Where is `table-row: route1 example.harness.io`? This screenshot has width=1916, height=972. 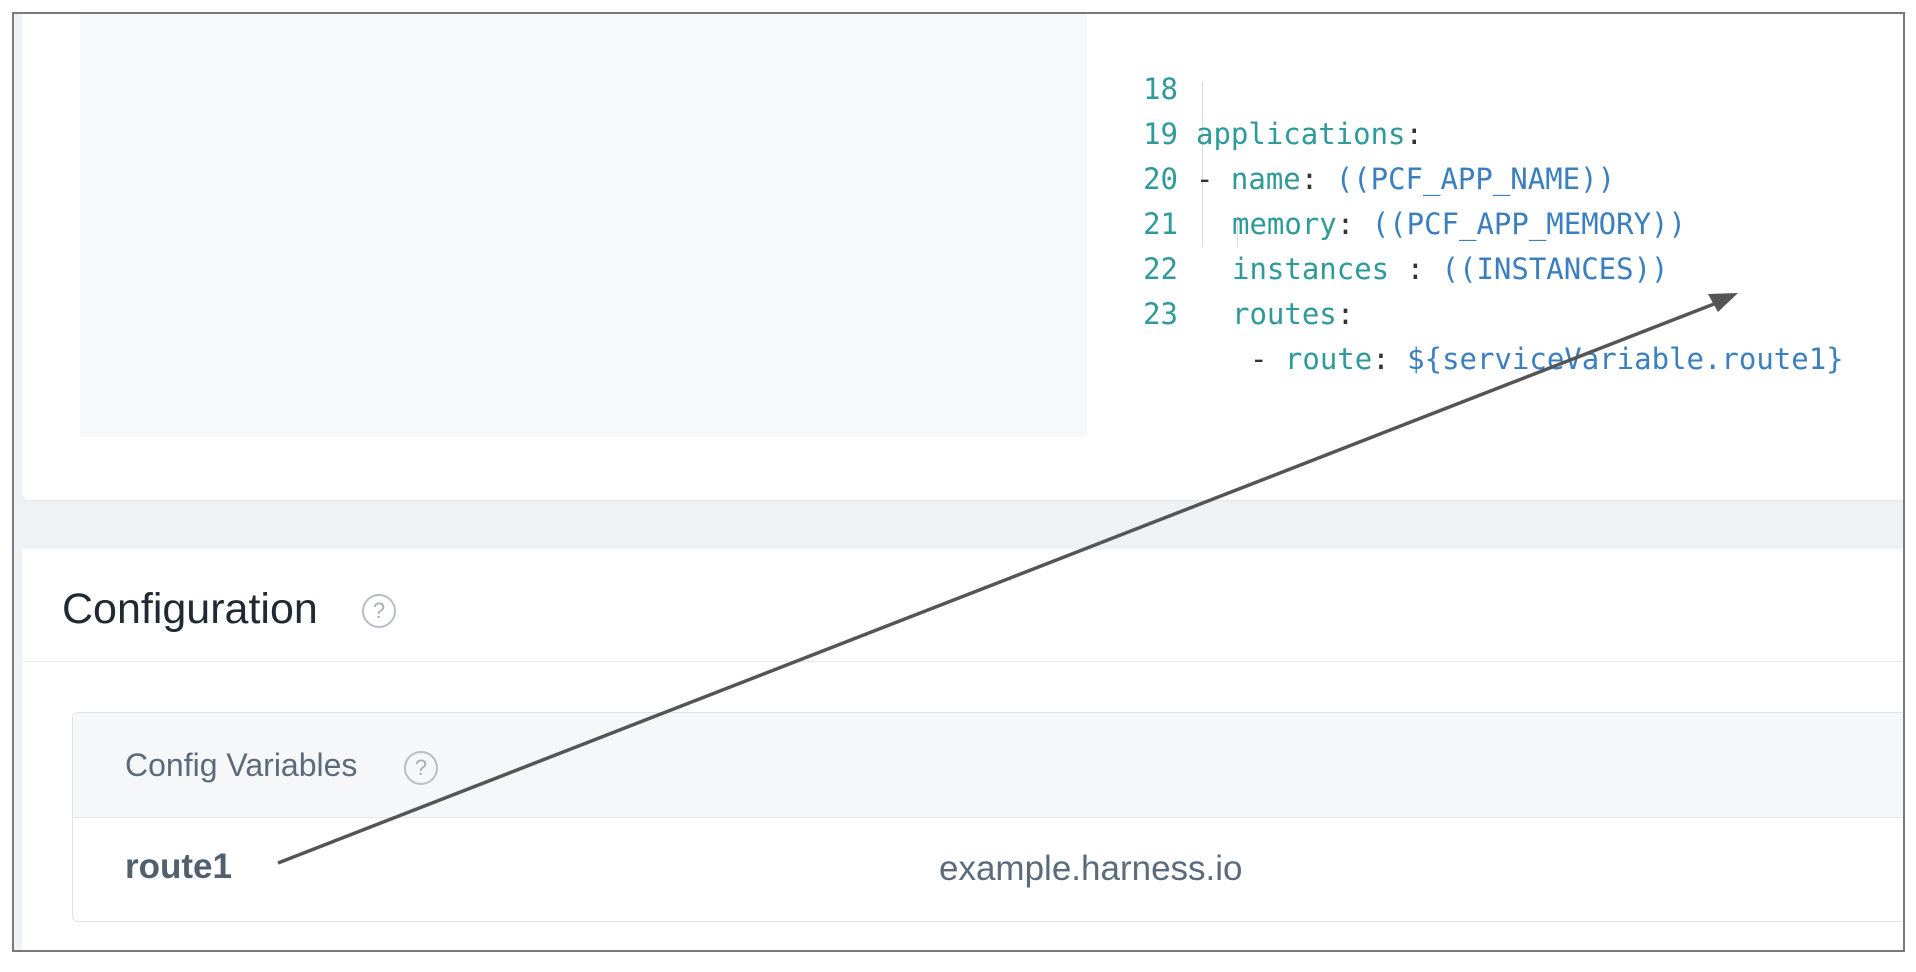
table-row: route1 example.harness.io is located at coordinates (988, 869).